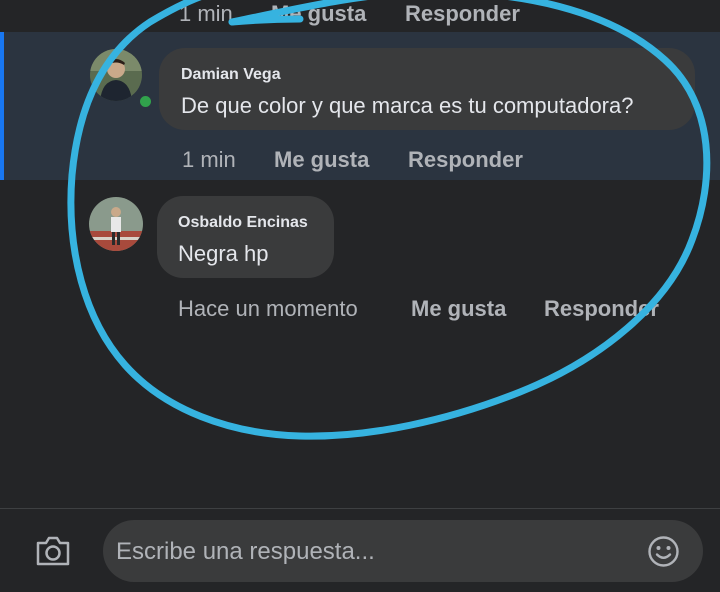 Image resolution: width=720 pixels, height=592 pixels. Describe the element at coordinates (53, 551) in the screenshot. I see `camera-icon` at that location.